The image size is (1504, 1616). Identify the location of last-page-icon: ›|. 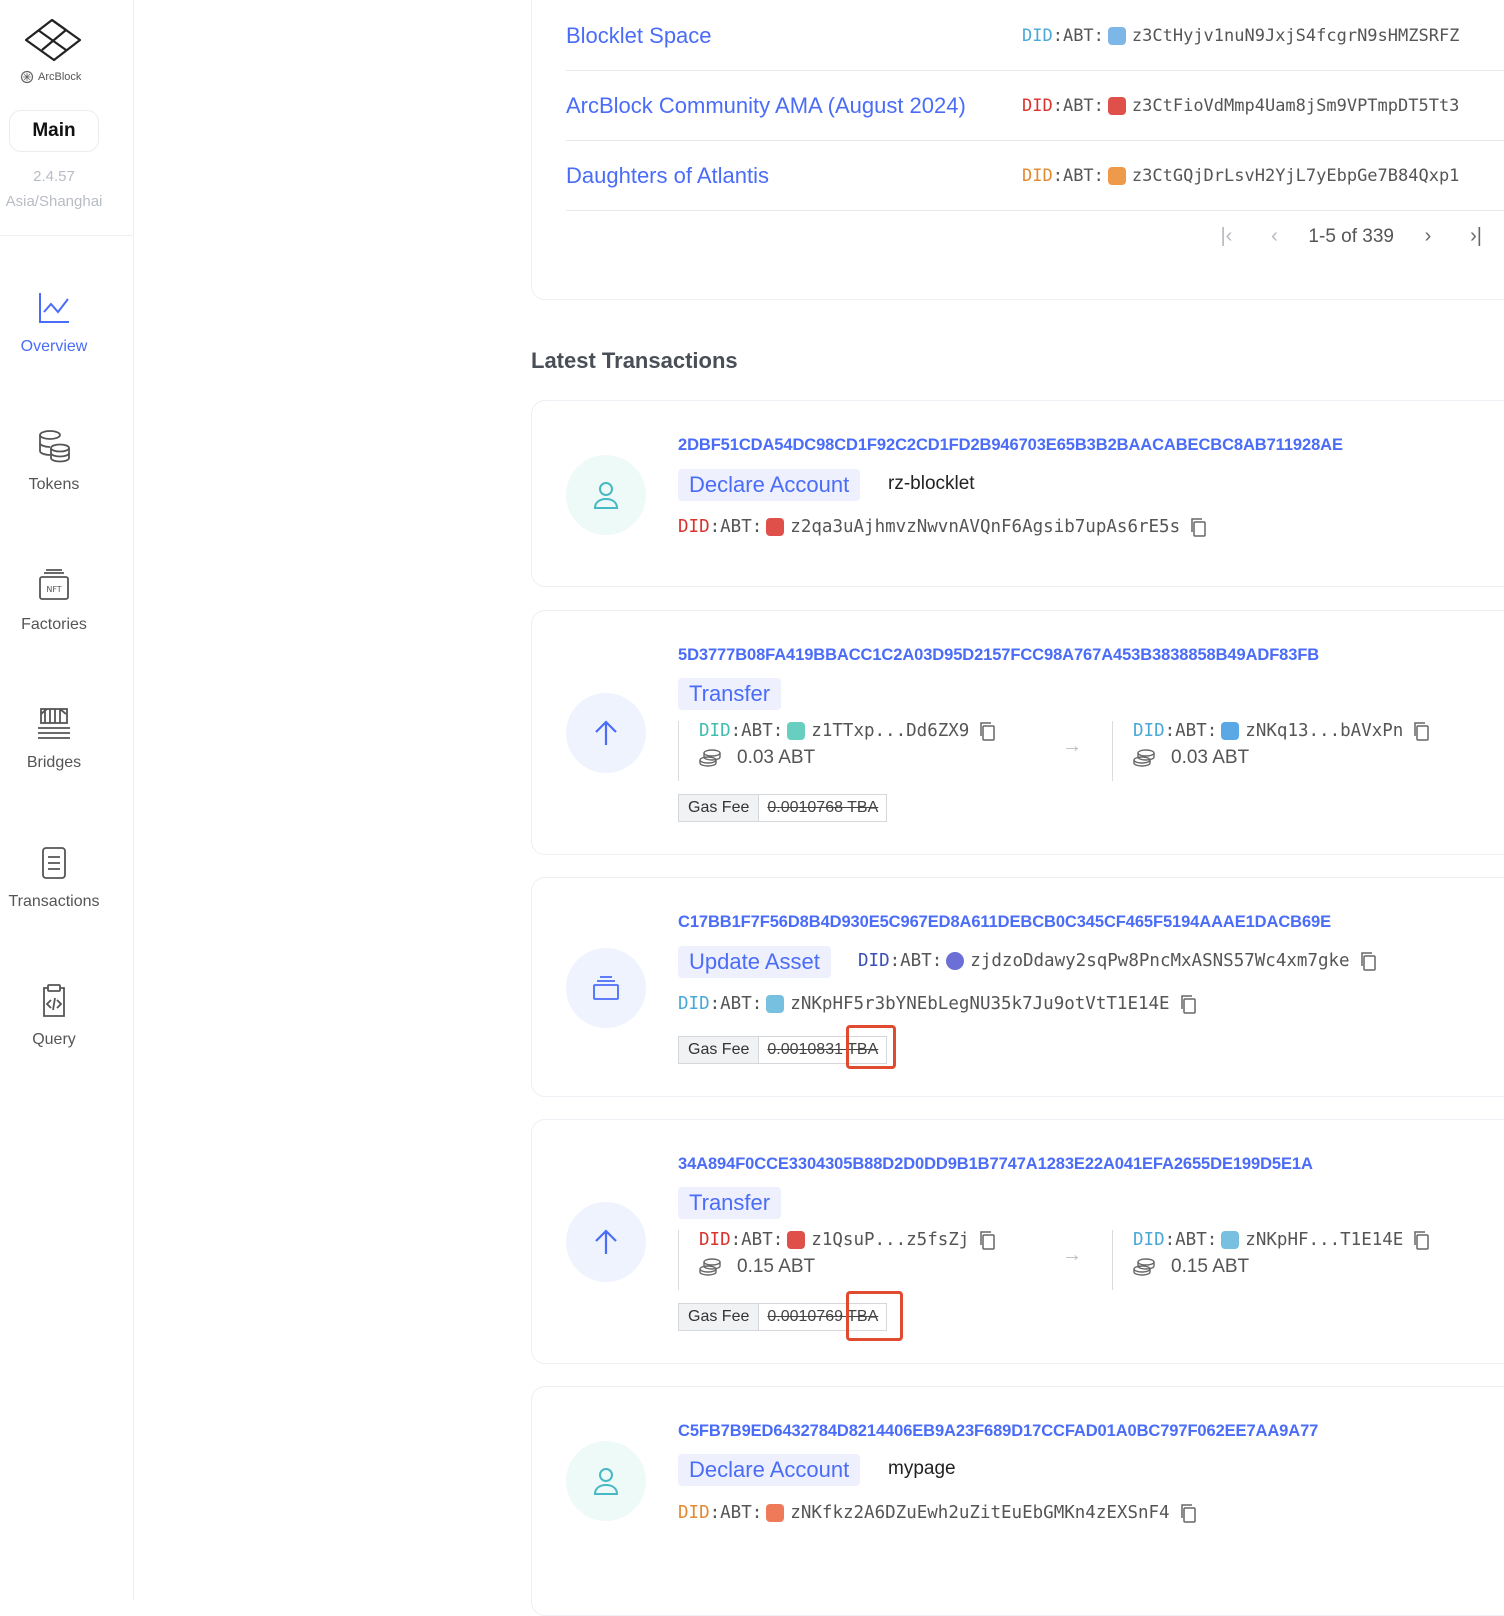
(1476, 236).